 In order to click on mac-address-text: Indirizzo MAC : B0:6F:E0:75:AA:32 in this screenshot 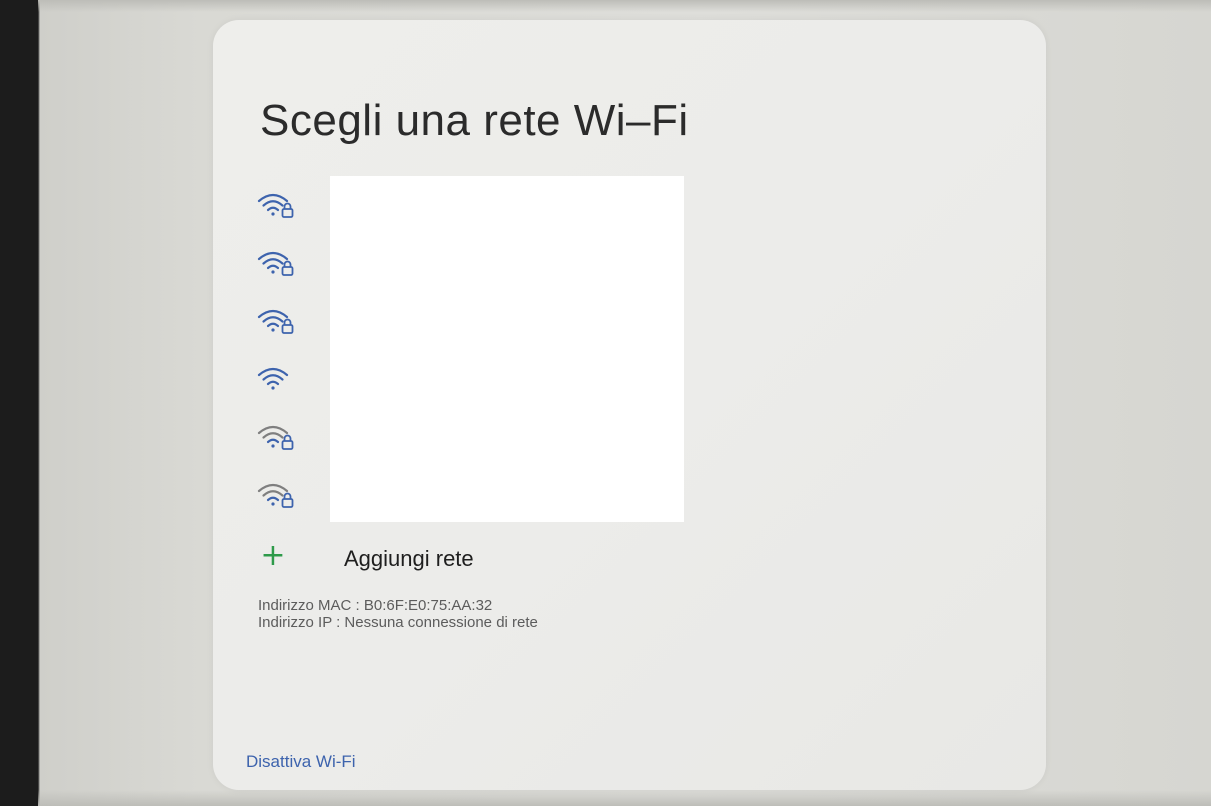, I will do `click(375, 605)`.